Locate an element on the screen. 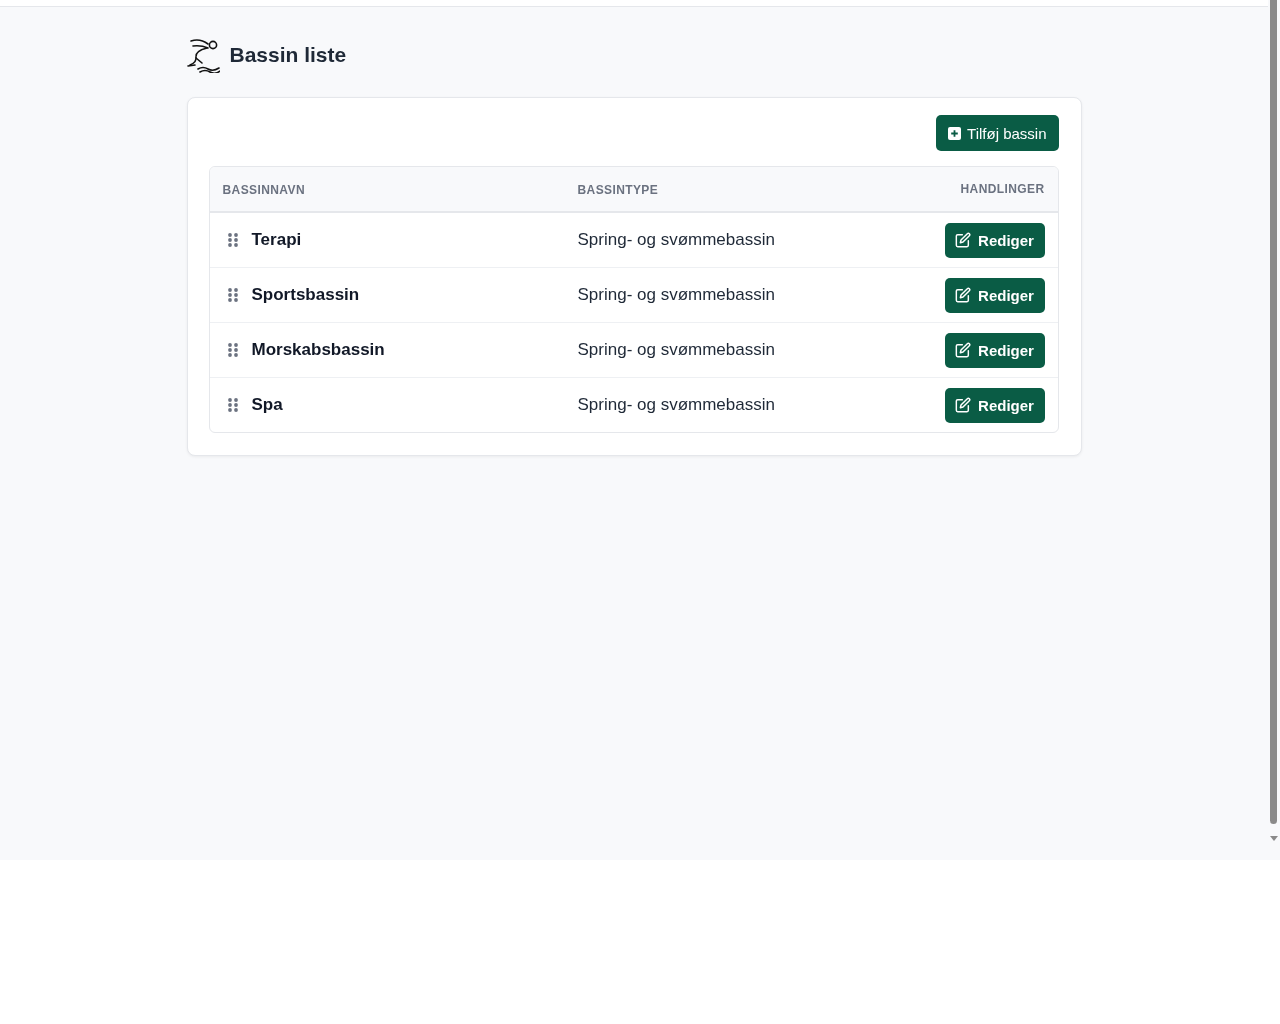 Image resolution: width=1280 pixels, height=1024 pixels. swimmer-logo-icon is located at coordinates (202, 55).